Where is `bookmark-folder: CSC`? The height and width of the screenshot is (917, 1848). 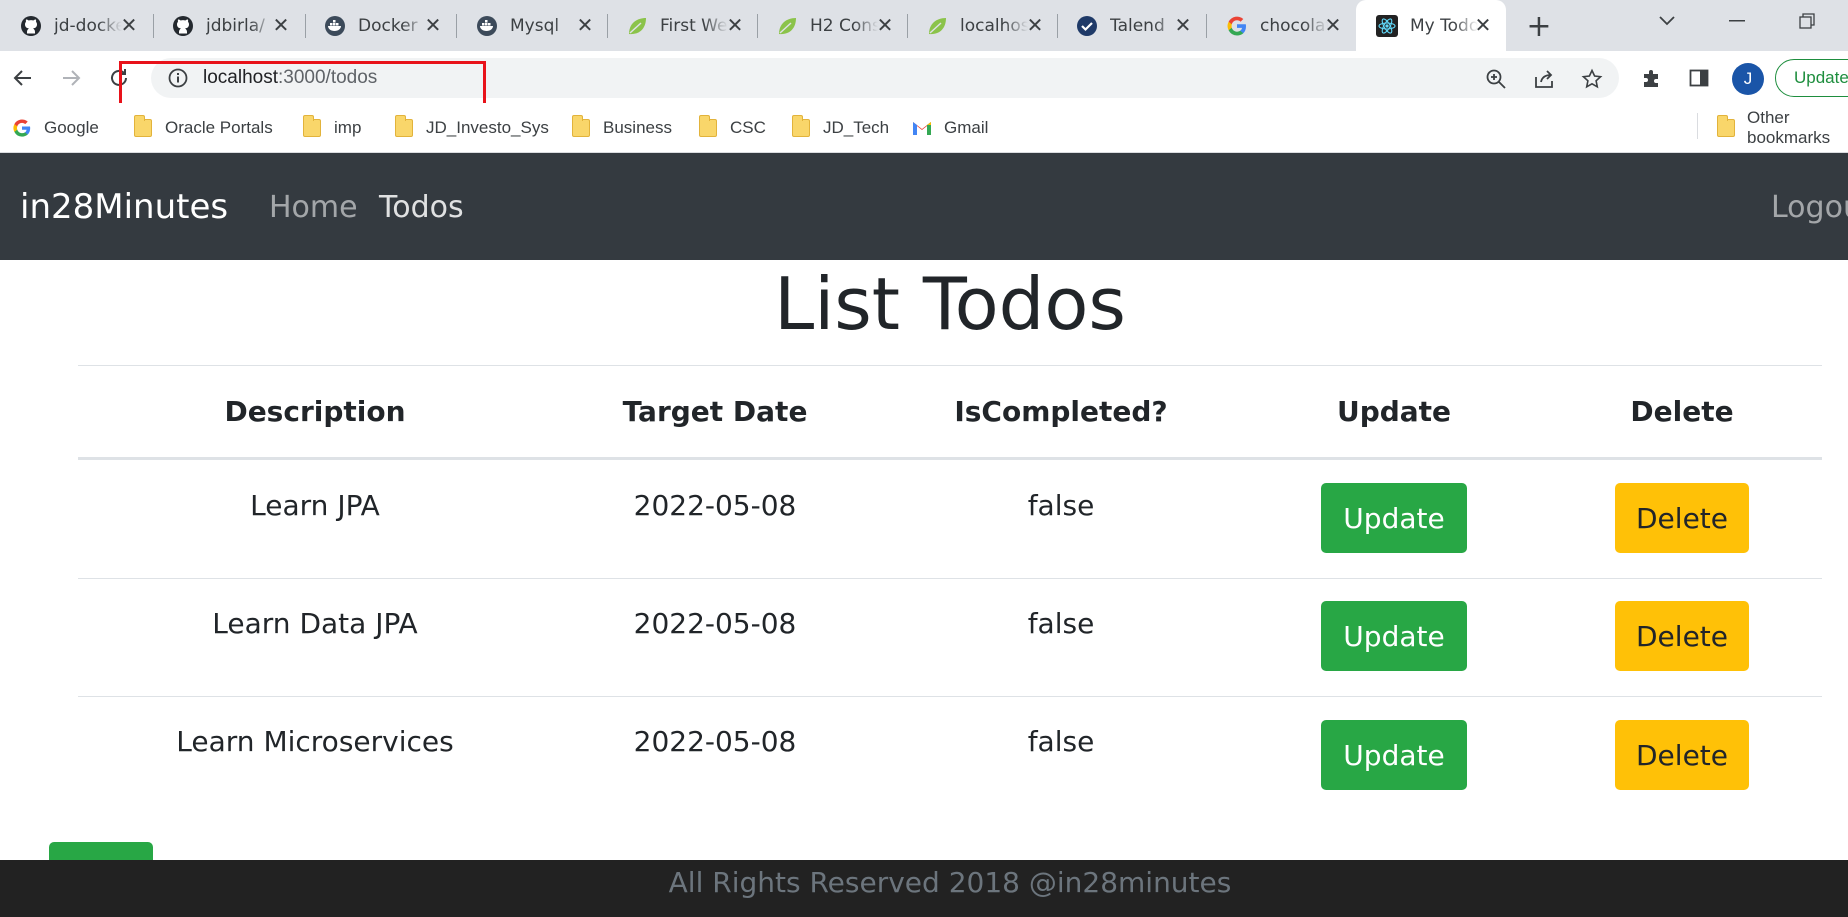 bookmark-folder: CSC is located at coordinates (732, 128).